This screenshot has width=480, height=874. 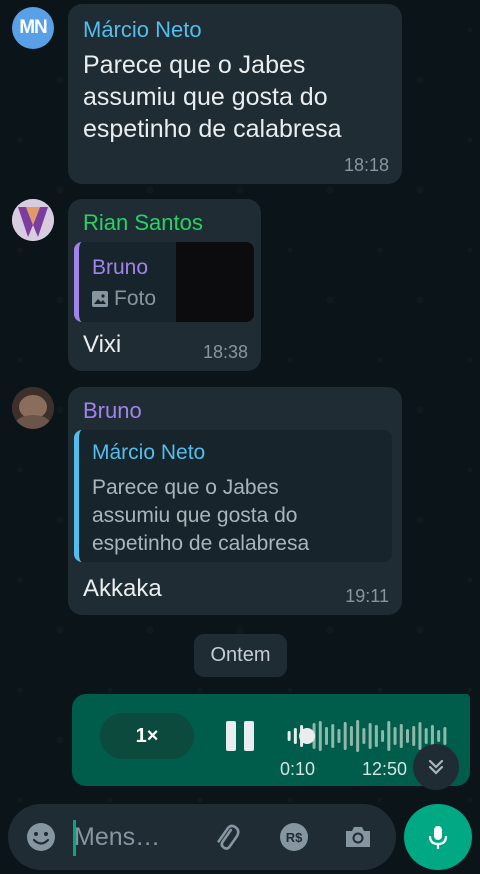 I want to click on avatar: MN, so click(x=33, y=28).